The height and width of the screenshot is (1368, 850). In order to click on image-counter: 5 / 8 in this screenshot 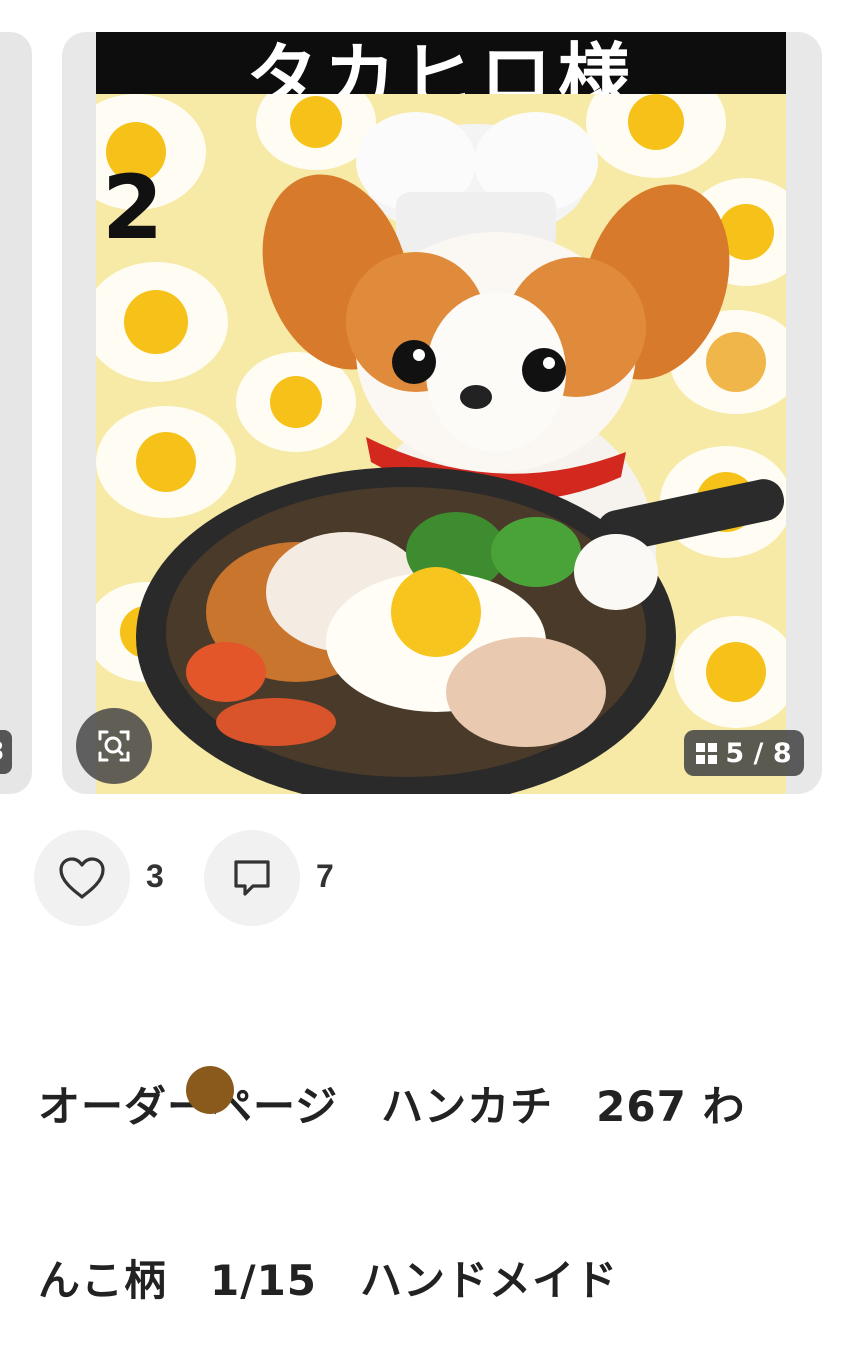, I will do `click(744, 753)`.